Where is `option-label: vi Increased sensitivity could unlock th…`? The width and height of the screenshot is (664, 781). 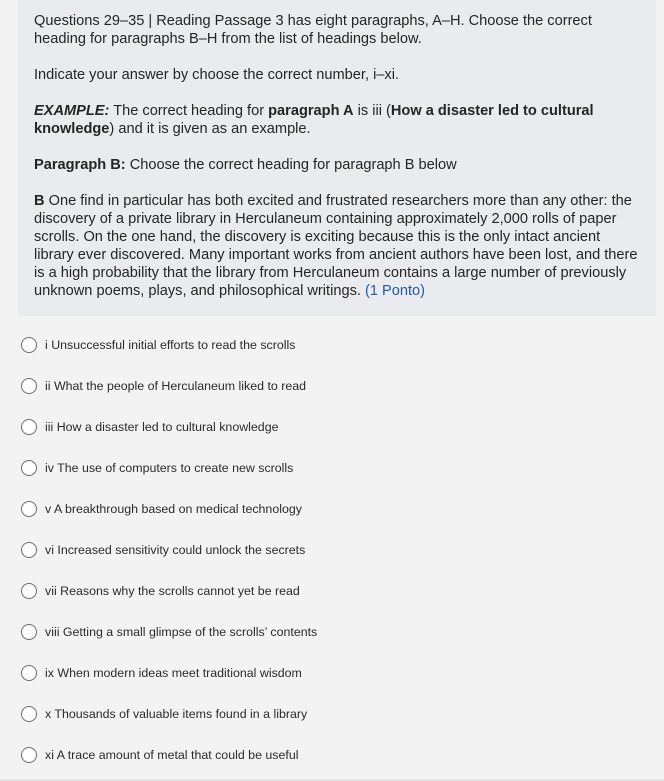 option-label: vi Increased sensitivity could unlock th… is located at coordinates (175, 549).